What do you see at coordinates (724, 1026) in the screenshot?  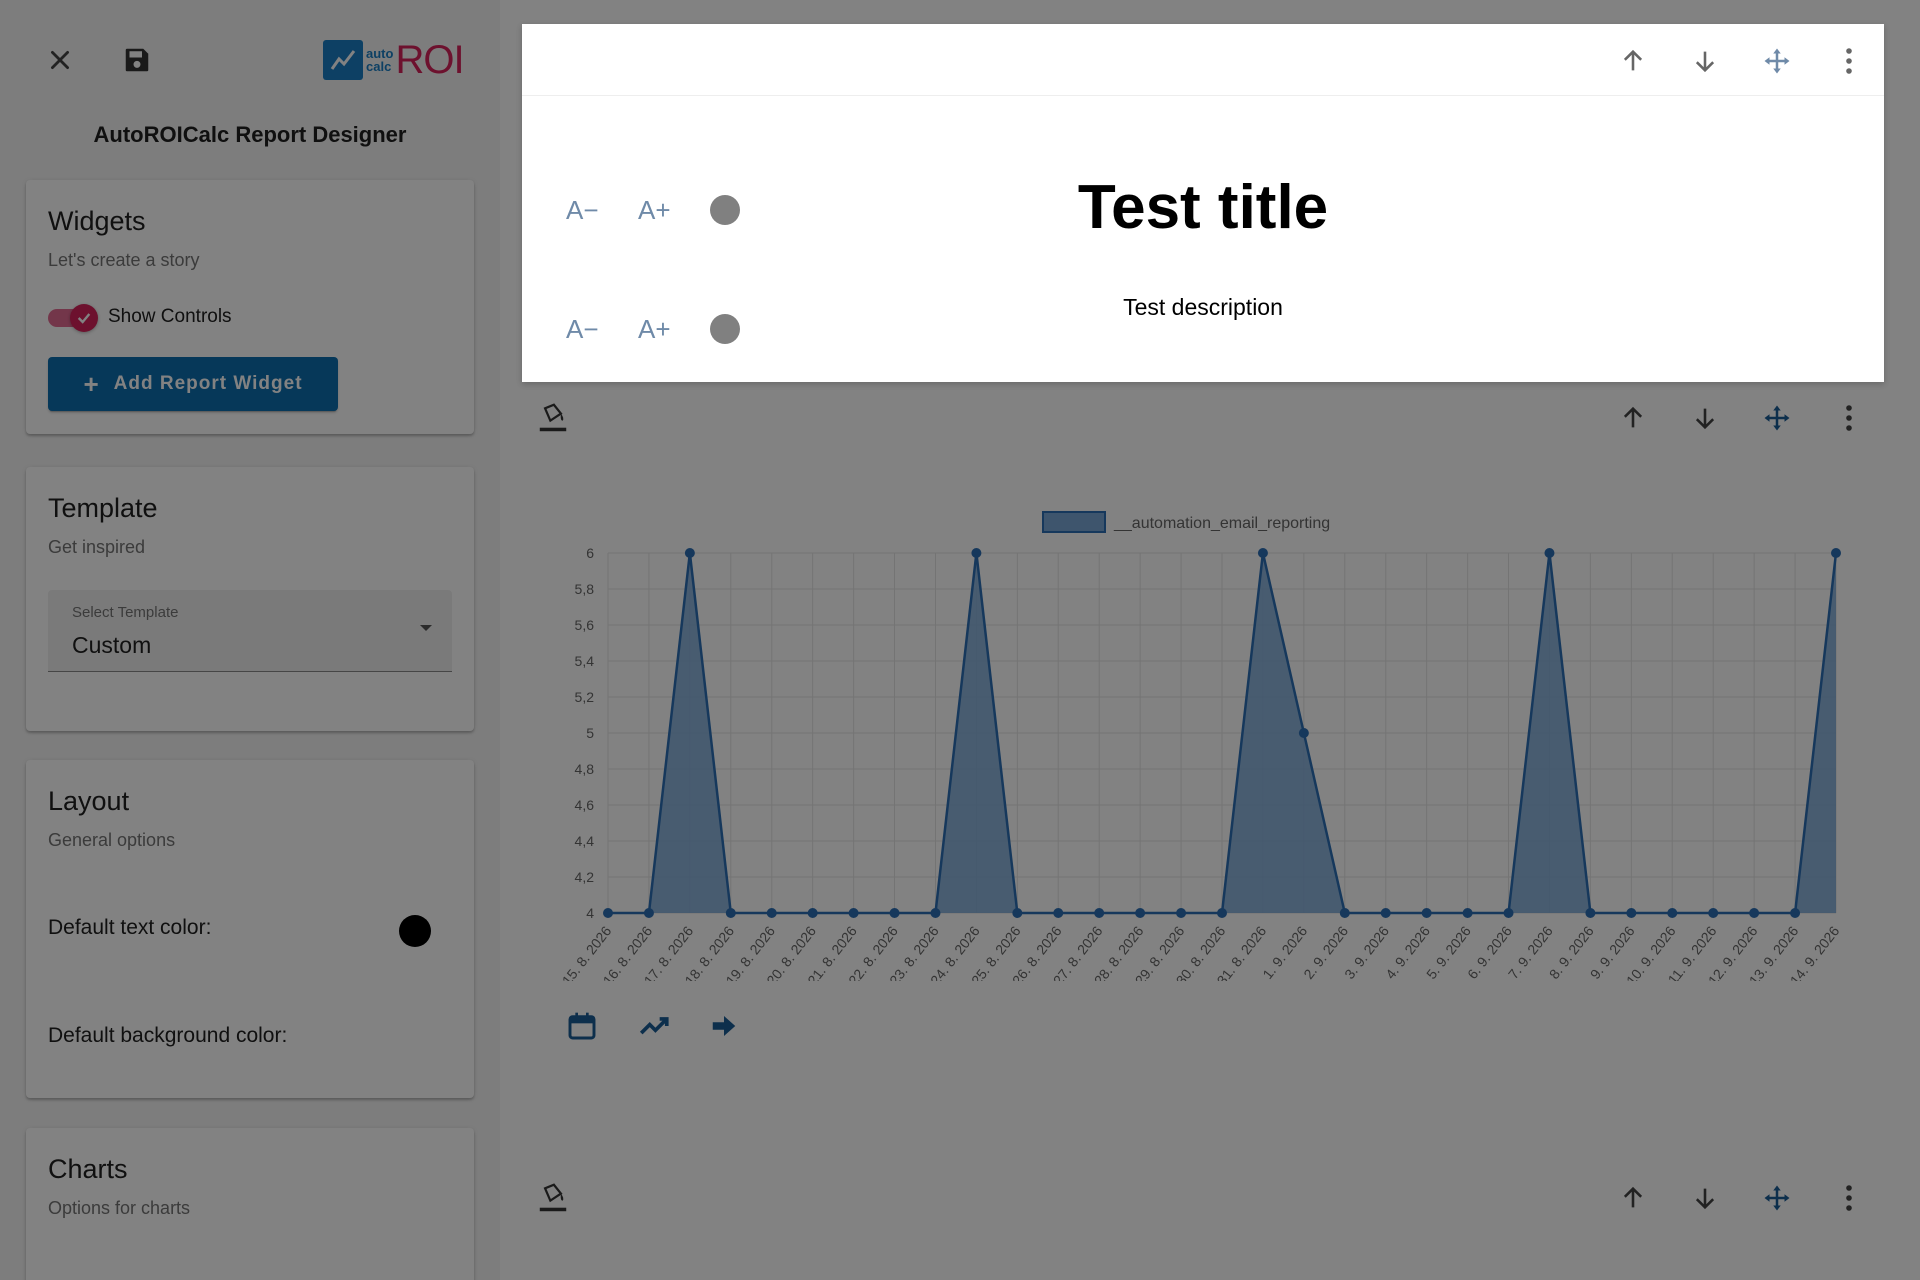 I see `arrow-forward-icon` at bounding box center [724, 1026].